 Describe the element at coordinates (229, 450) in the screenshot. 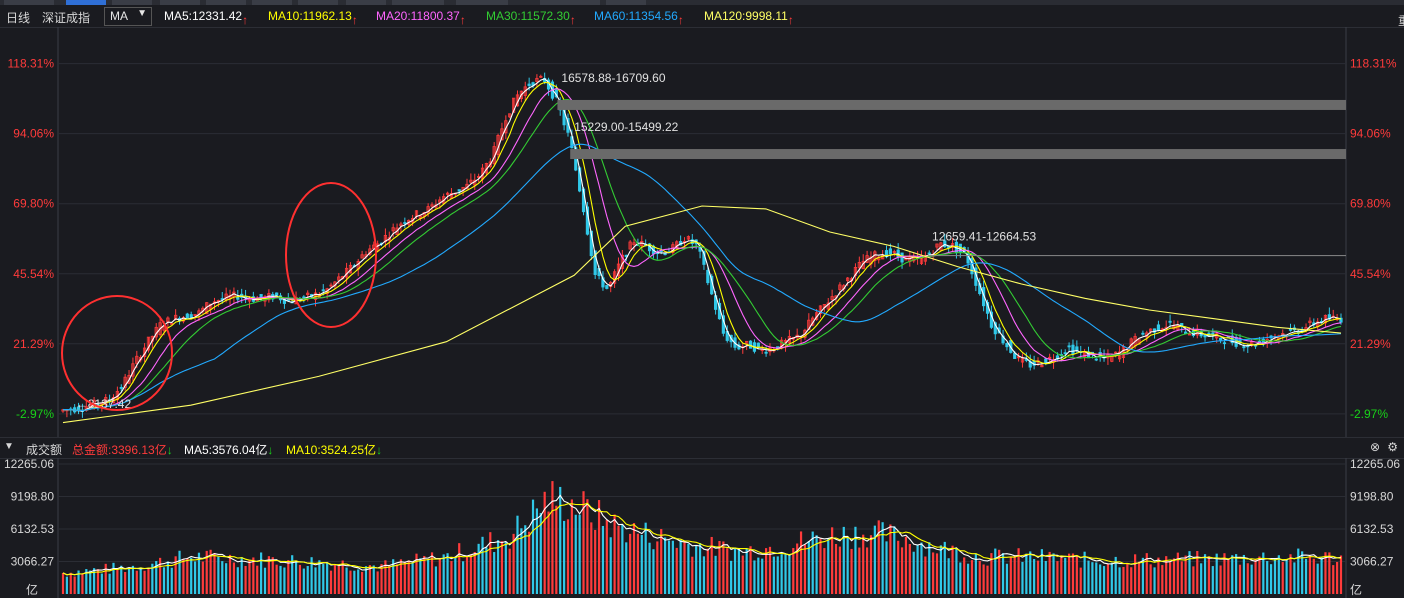

I see `volume-ma5: MA5:3576.04亿↓` at that location.